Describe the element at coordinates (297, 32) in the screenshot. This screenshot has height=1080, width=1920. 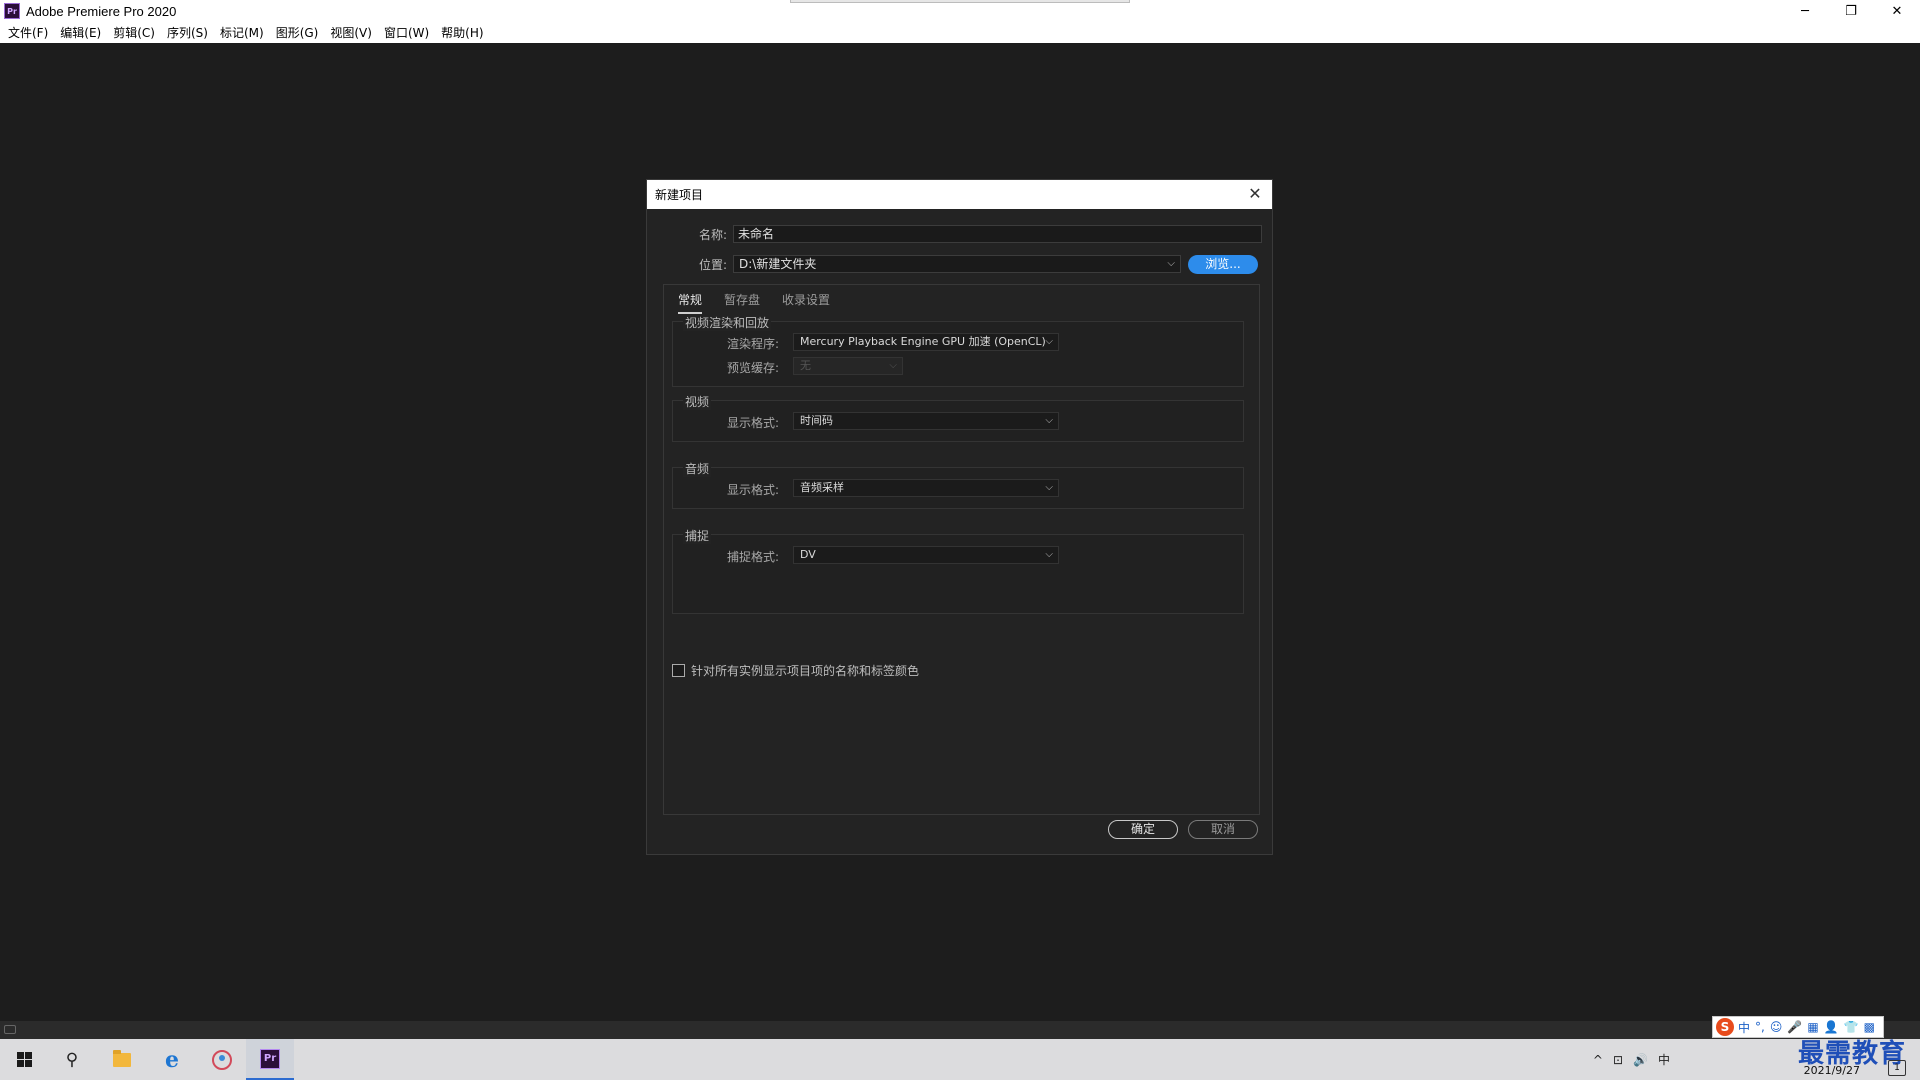
I see `menu-graphics: 图形(G)` at that location.